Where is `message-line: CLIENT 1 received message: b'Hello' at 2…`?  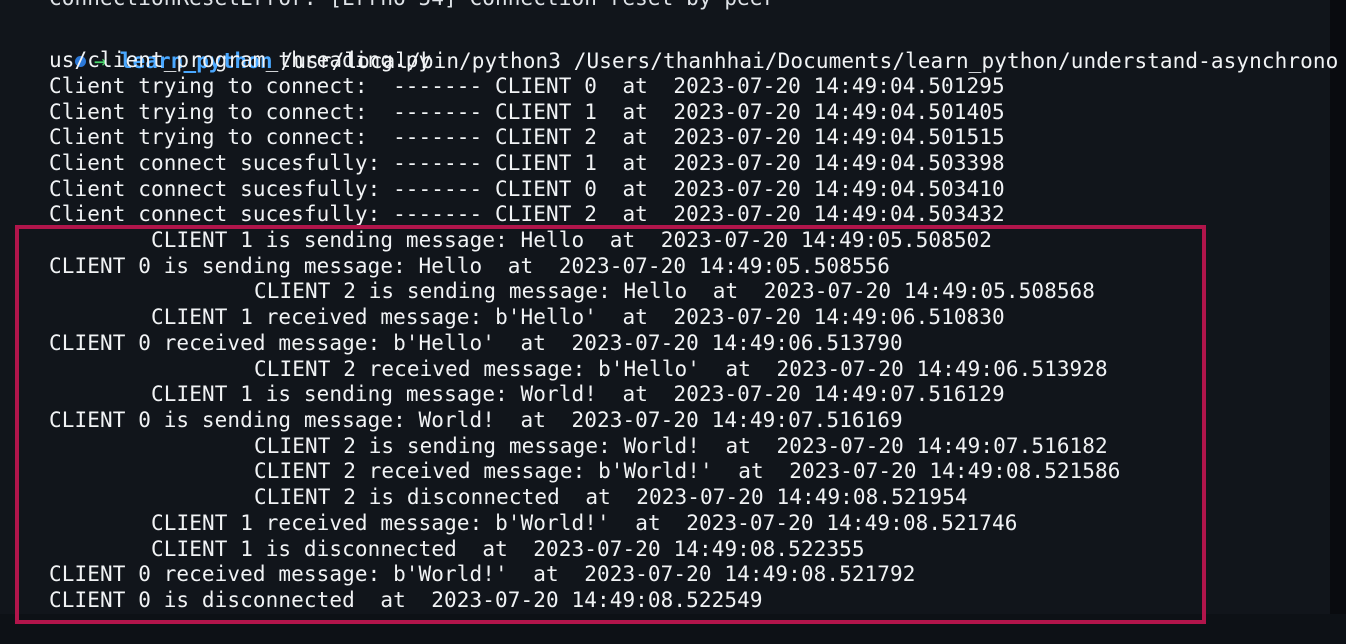 message-line: CLIENT 1 received message: b'Hello' at 2… is located at coordinates (578, 317).